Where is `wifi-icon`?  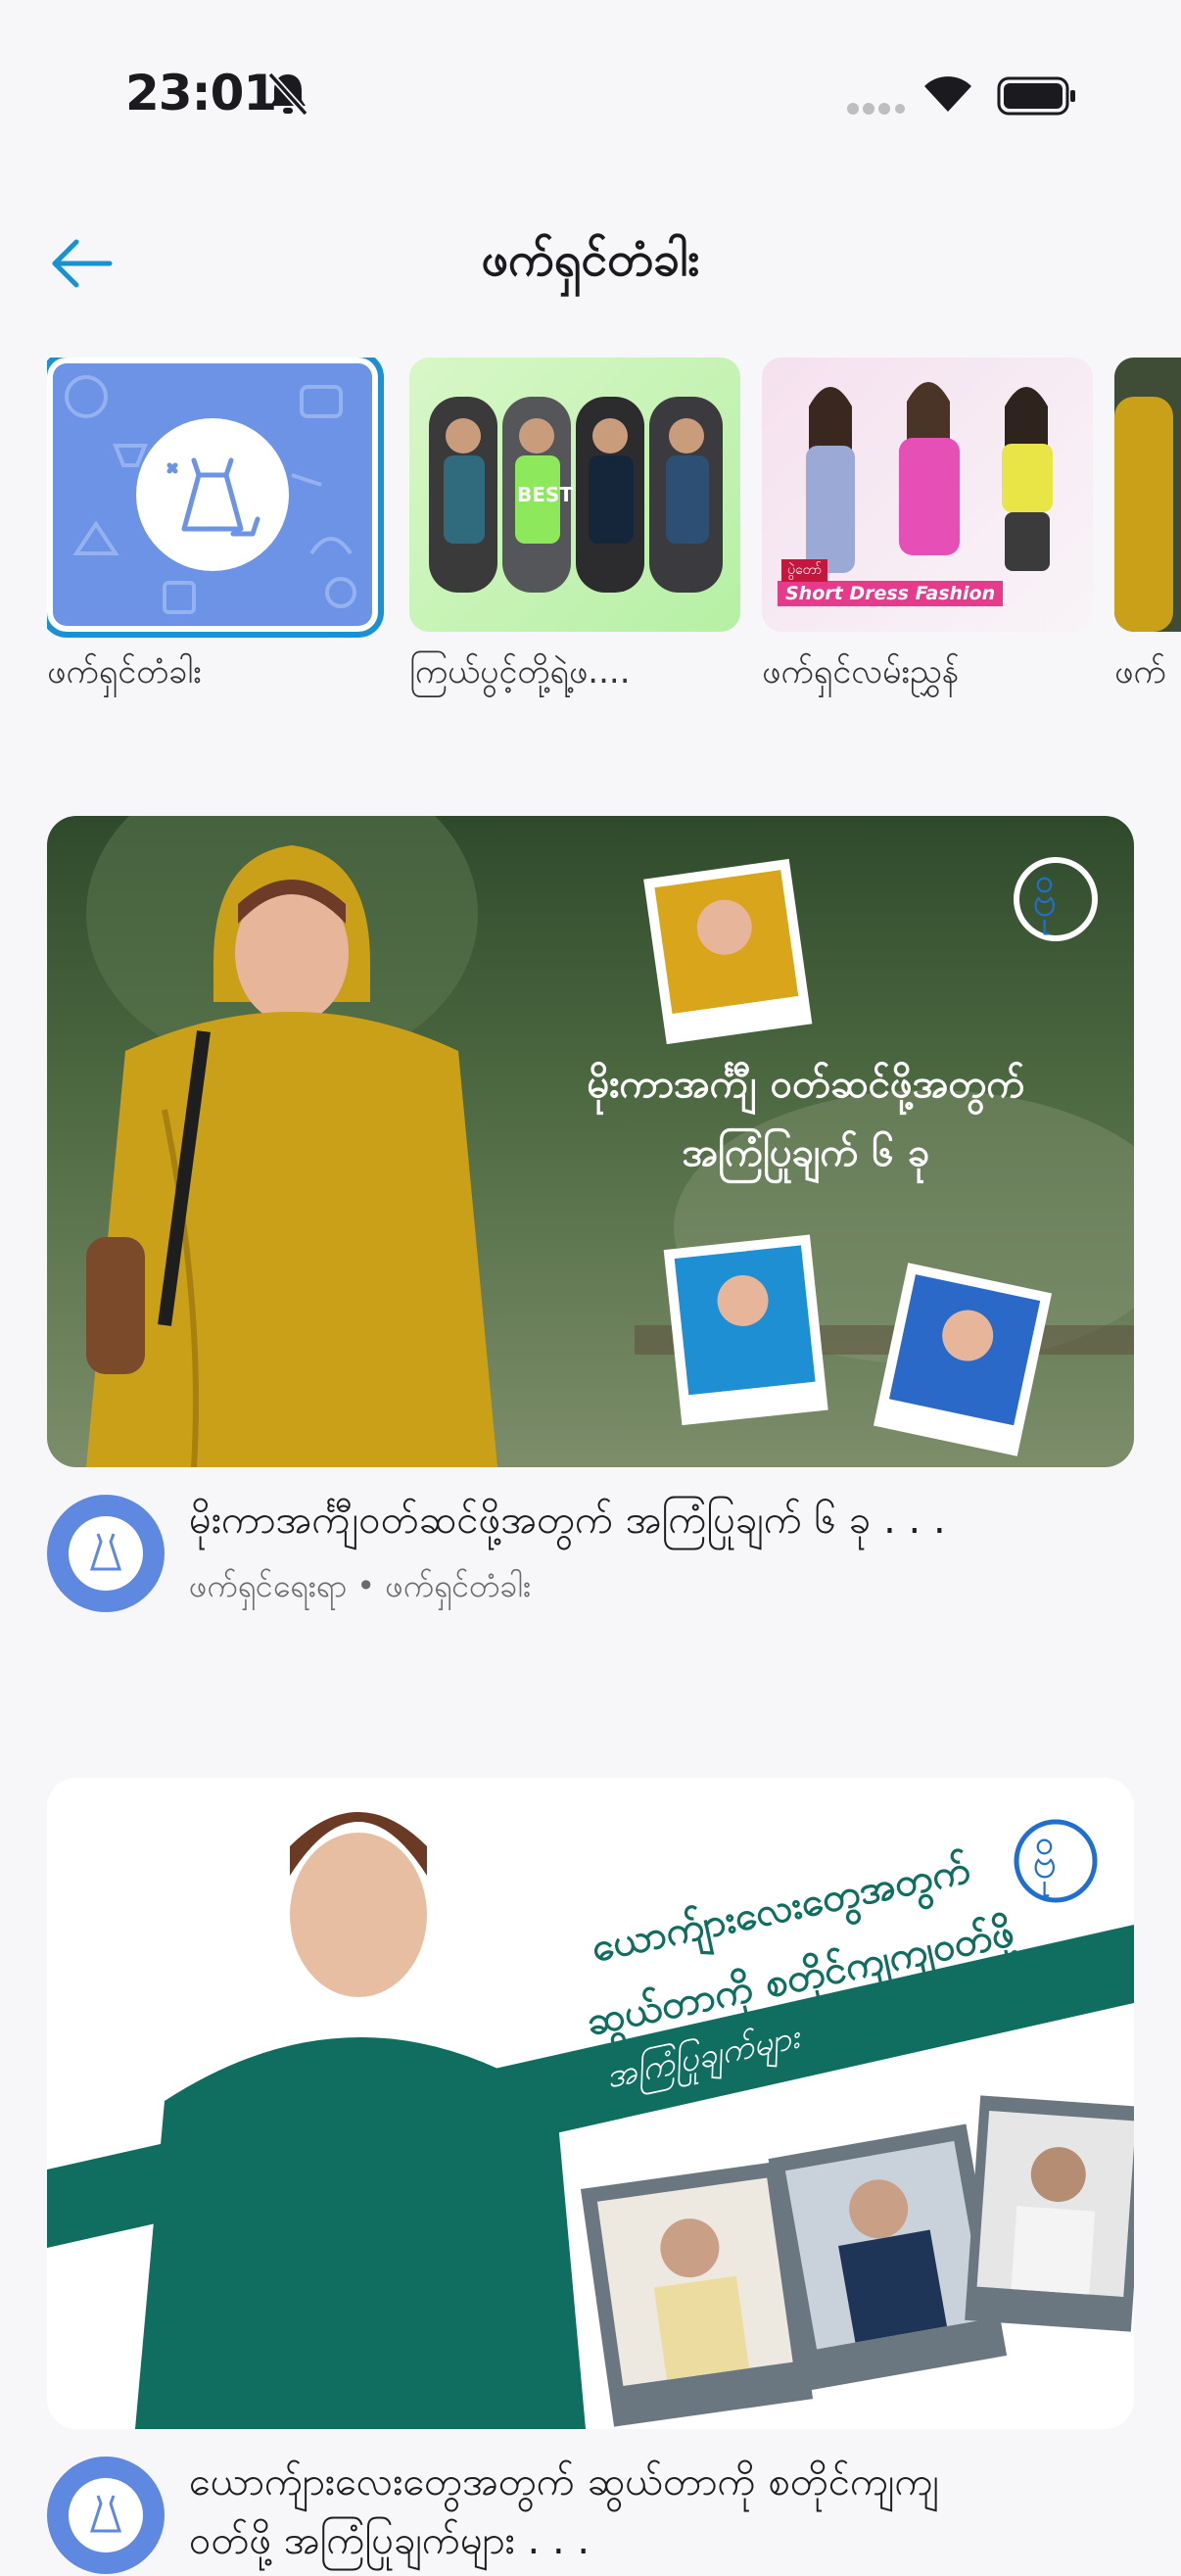
wifi-icon is located at coordinates (948, 94).